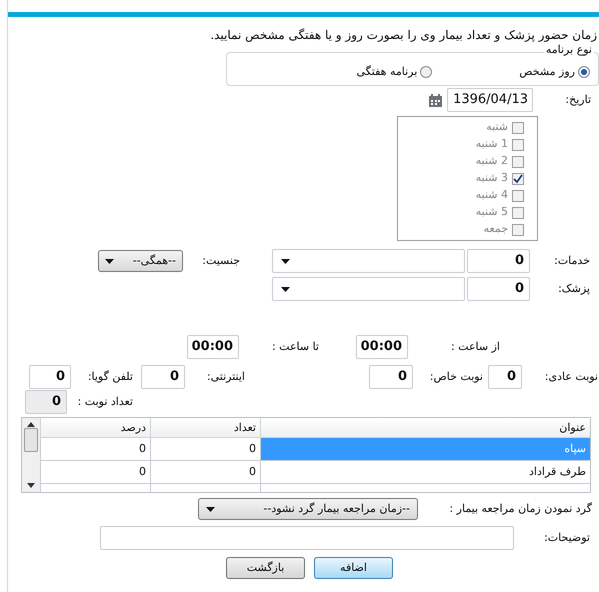 The height and width of the screenshot is (592, 599). What do you see at coordinates (461, 144) in the screenshot?
I see `day-checkbox: 1 شنبه` at bounding box center [461, 144].